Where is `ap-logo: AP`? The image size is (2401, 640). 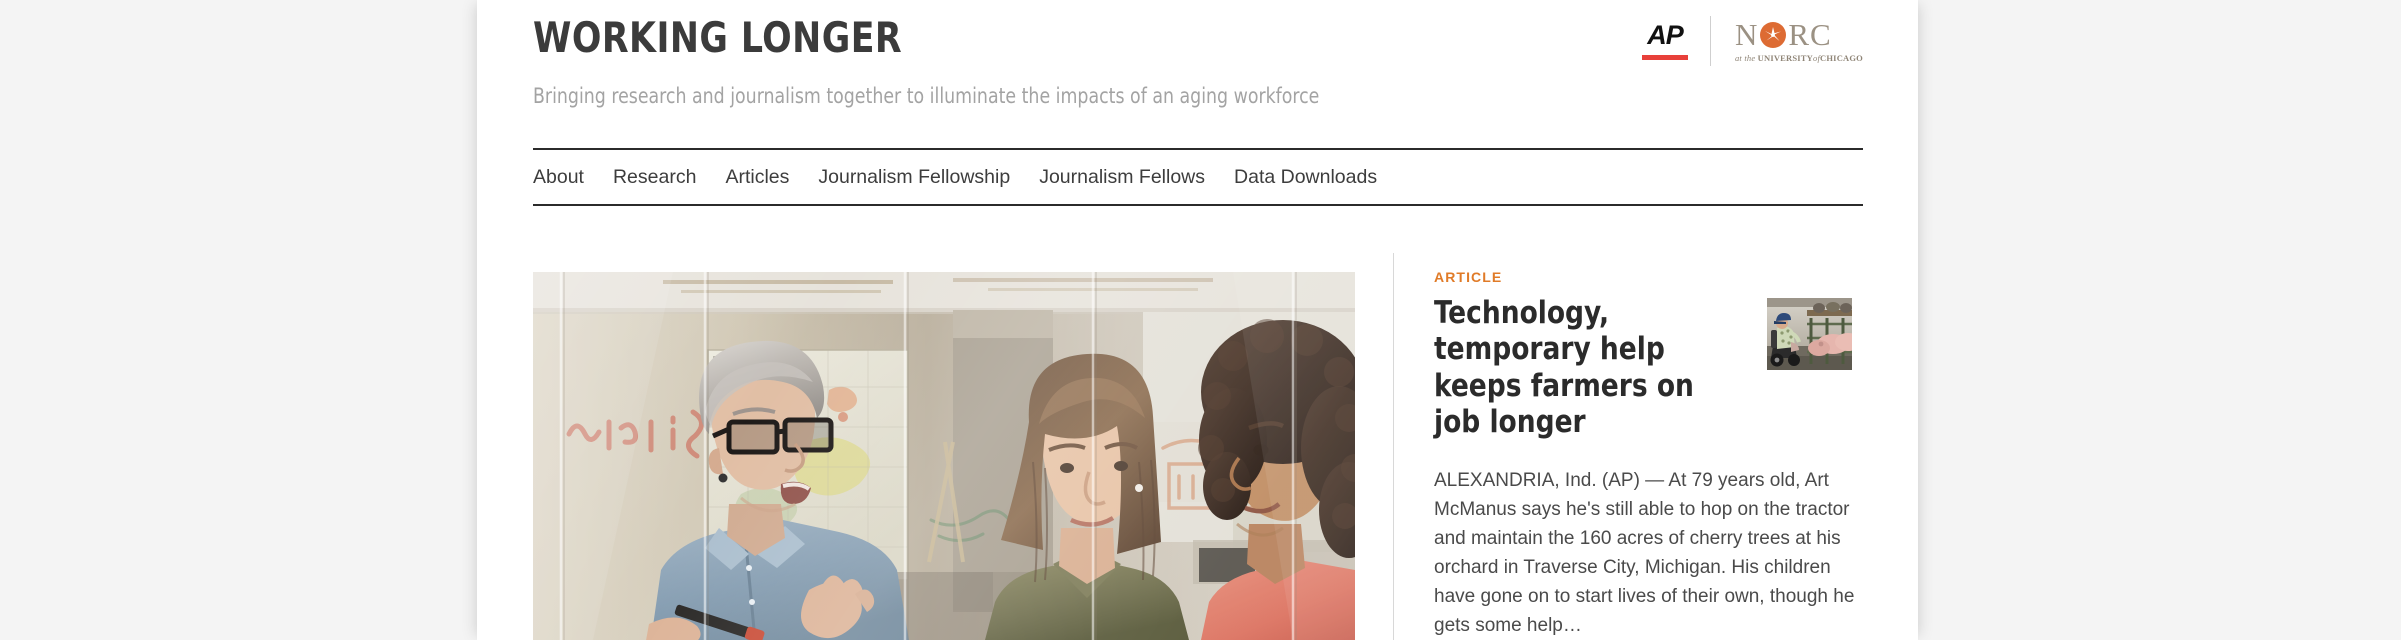 ap-logo: AP is located at coordinates (1675, 40).